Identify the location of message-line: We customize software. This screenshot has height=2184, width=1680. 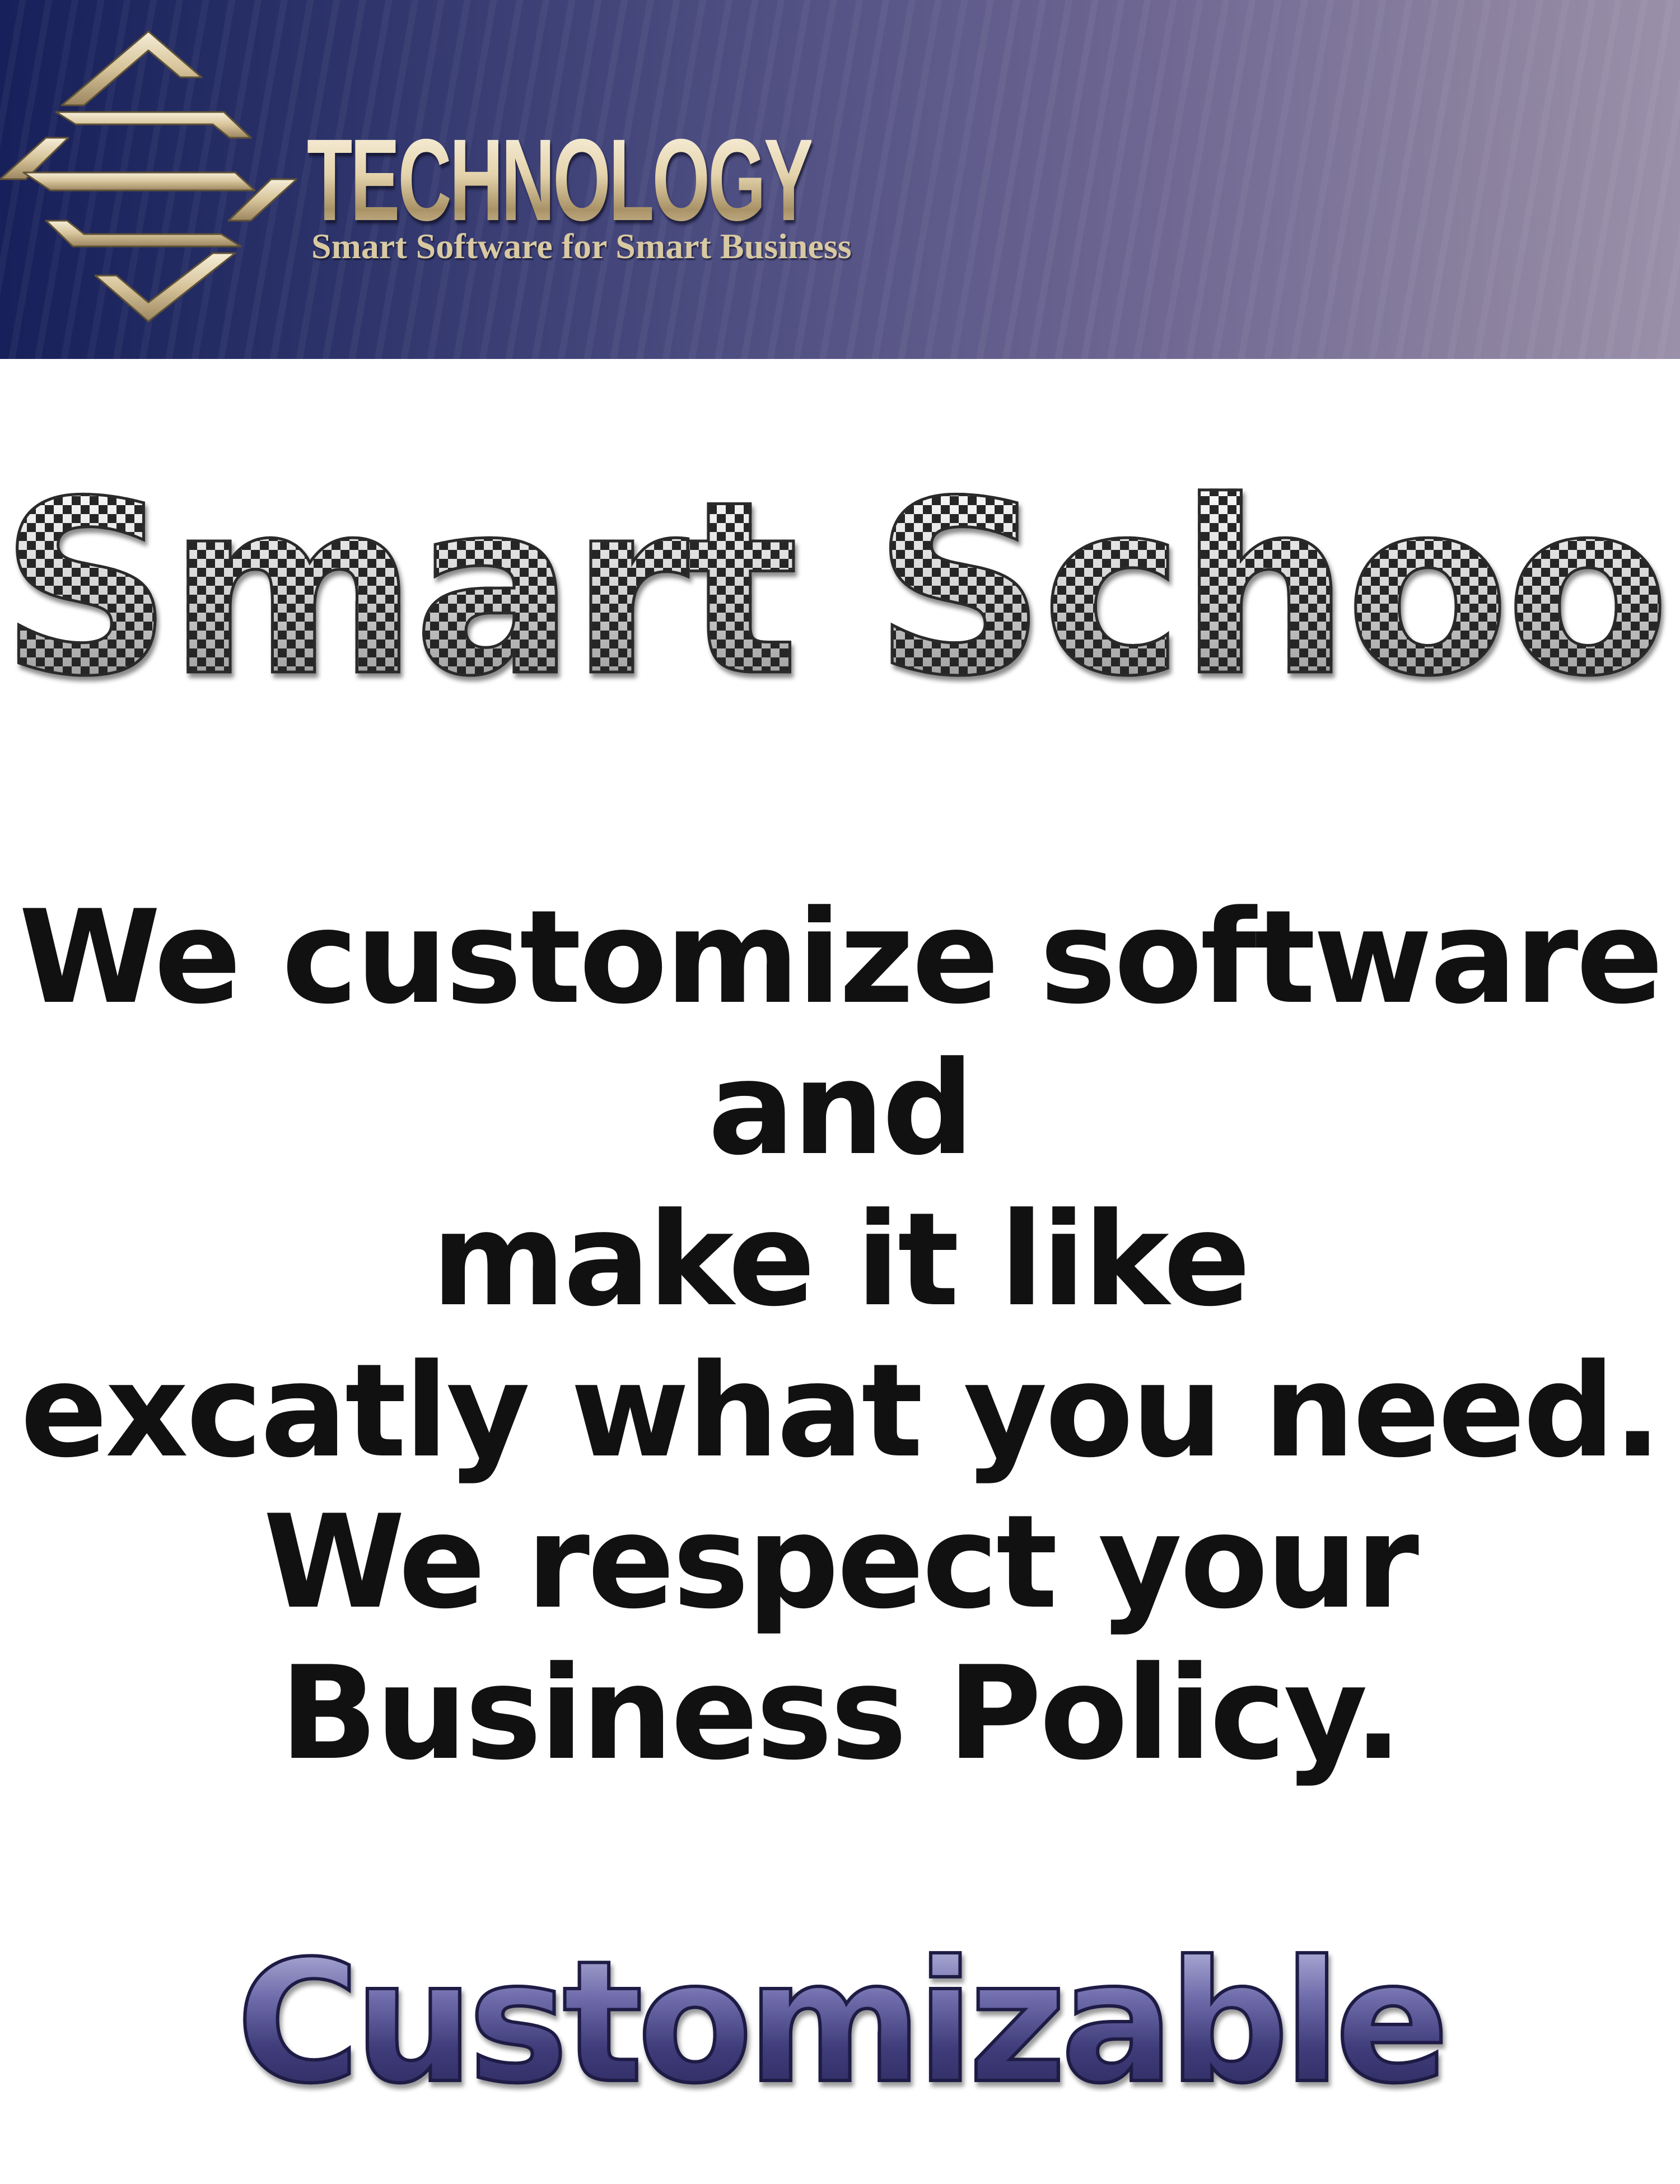
(841, 958).